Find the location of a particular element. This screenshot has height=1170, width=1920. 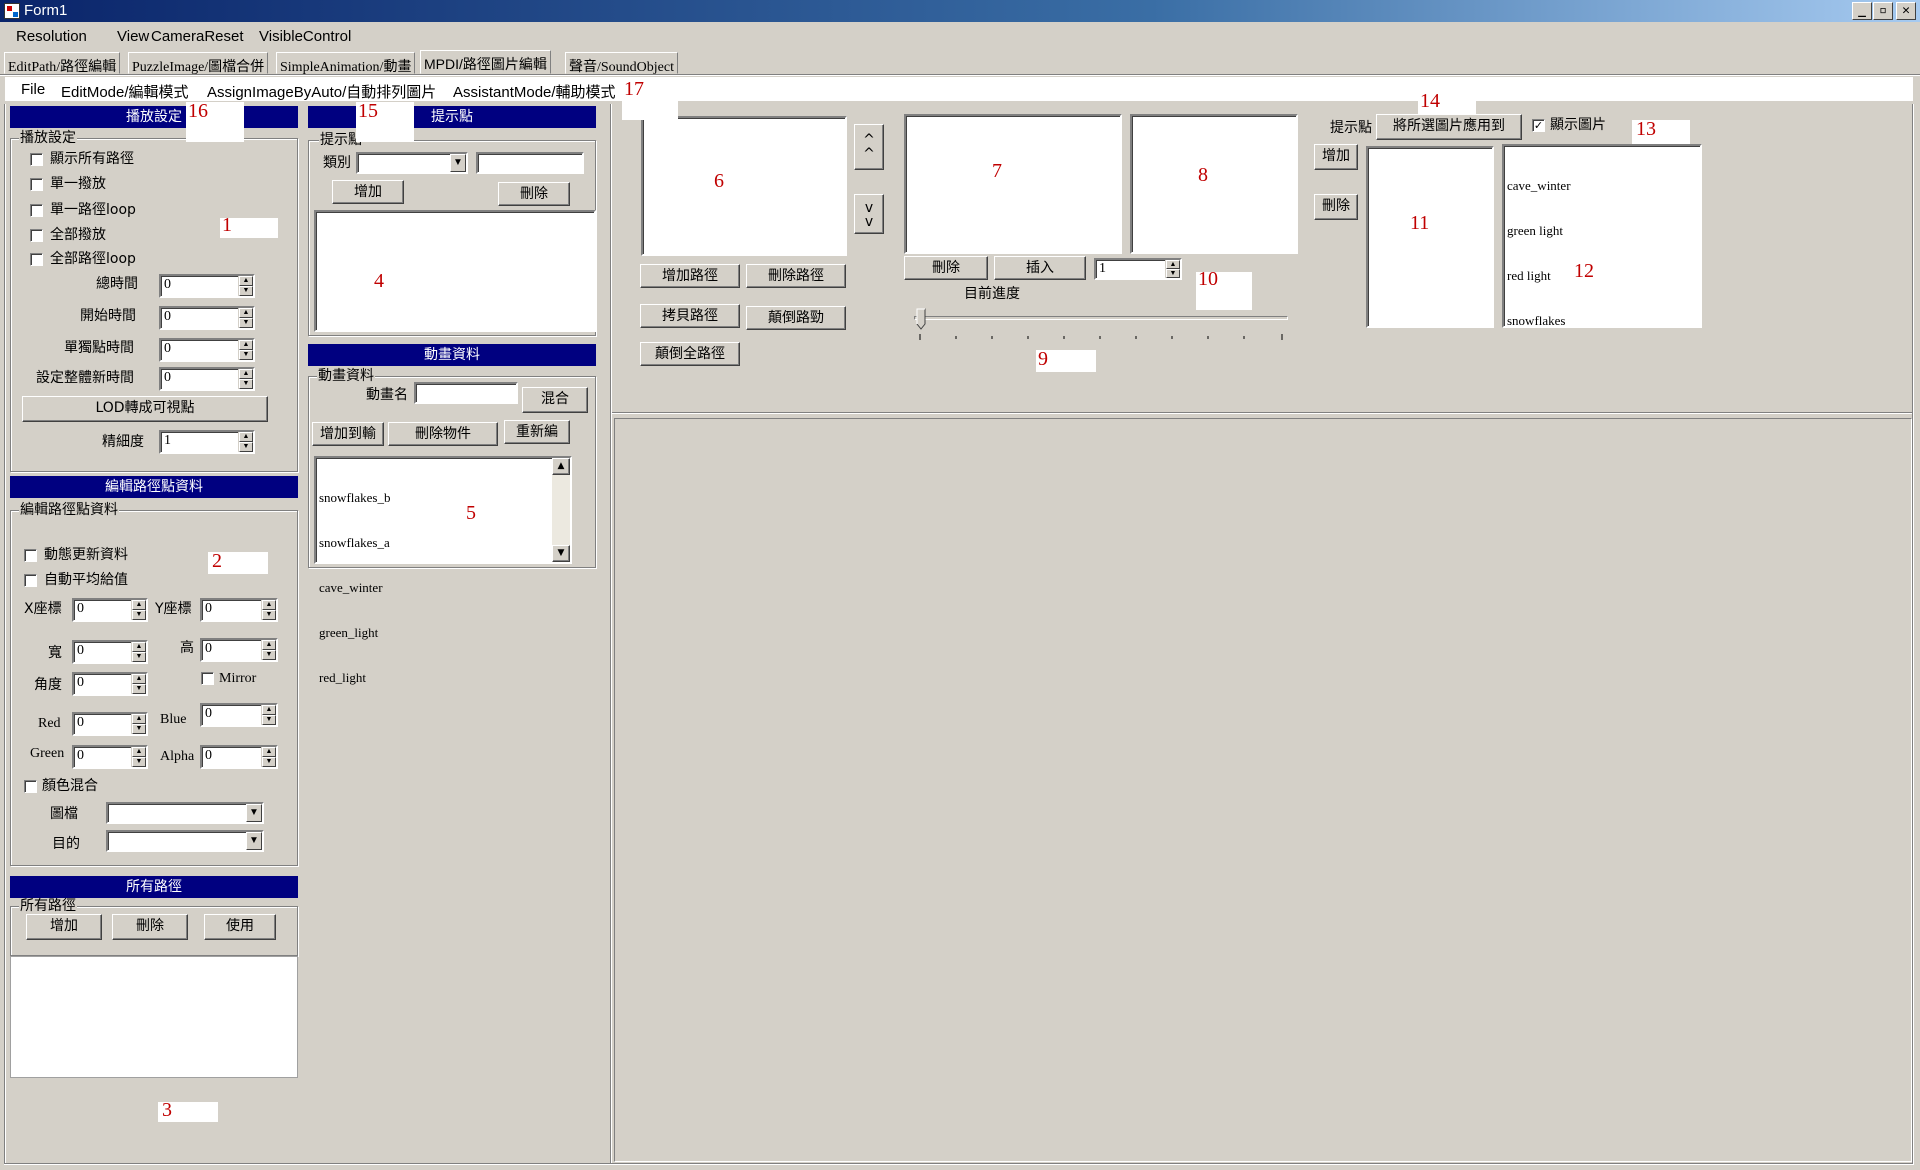

add-path-top-button: 增加路徑 is located at coordinates (690, 276).